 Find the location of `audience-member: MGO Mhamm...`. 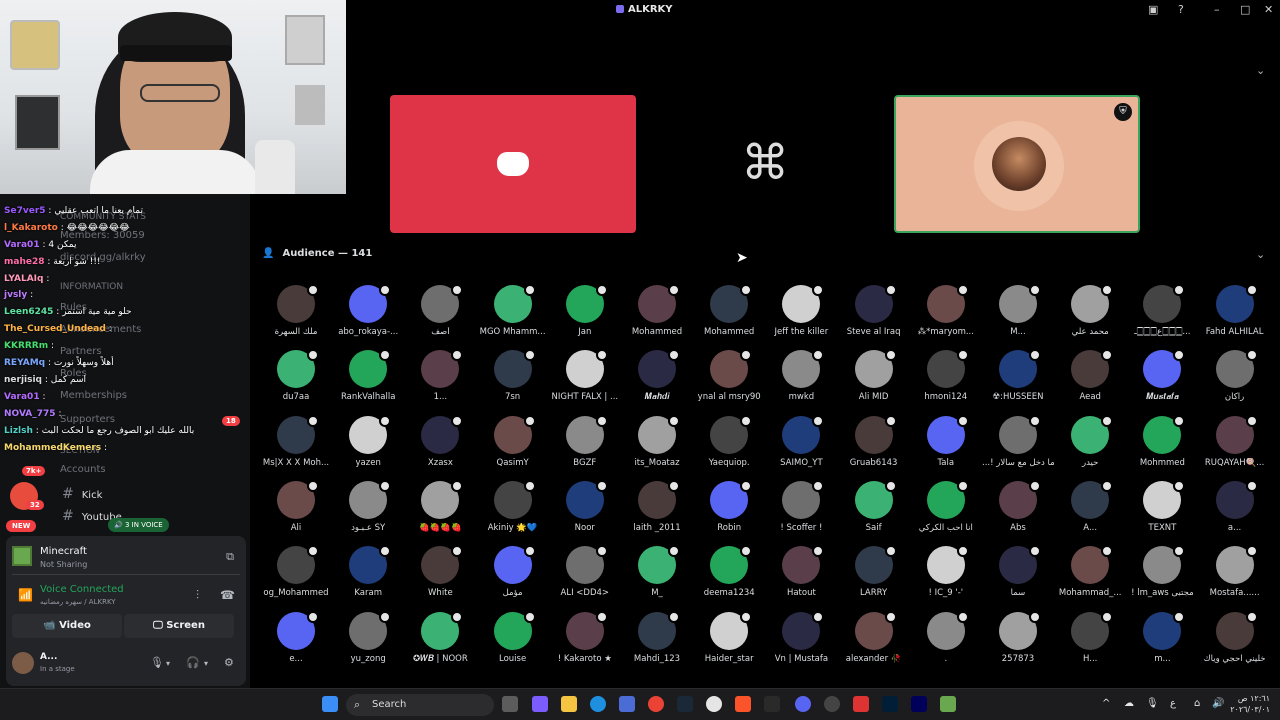

audience-member: MGO Mhamm... is located at coordinates (513, 313).